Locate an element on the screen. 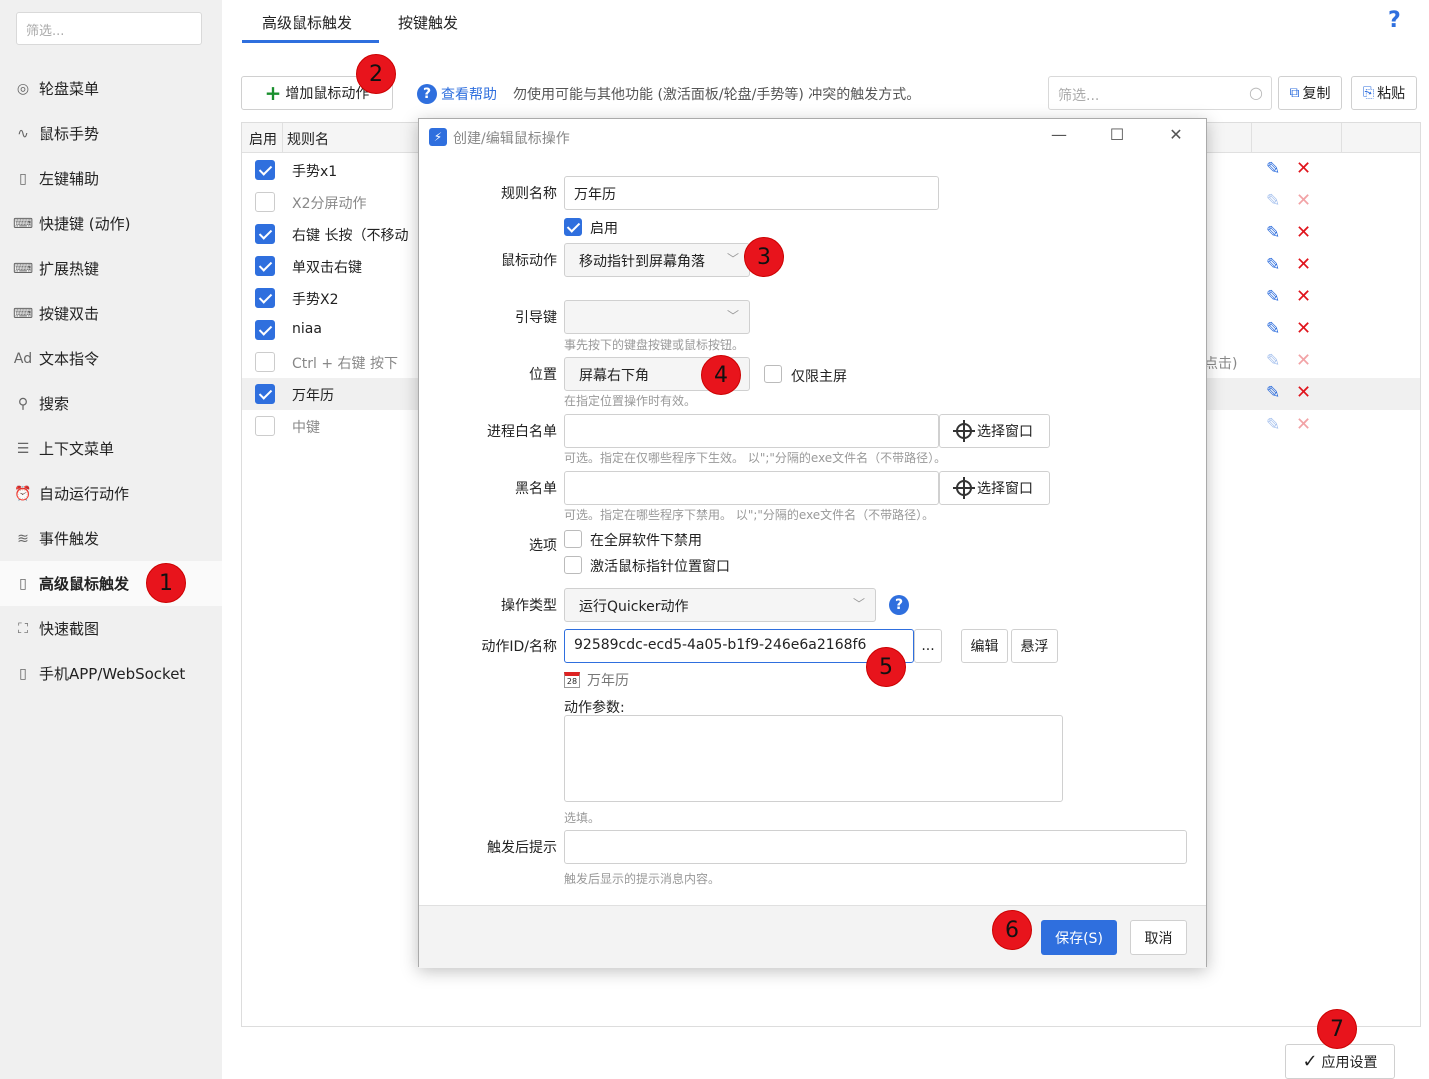 This screenshot has width=1429, height=1079. sidebar-item-icon: ◎ is located at coordinates (23, 88).